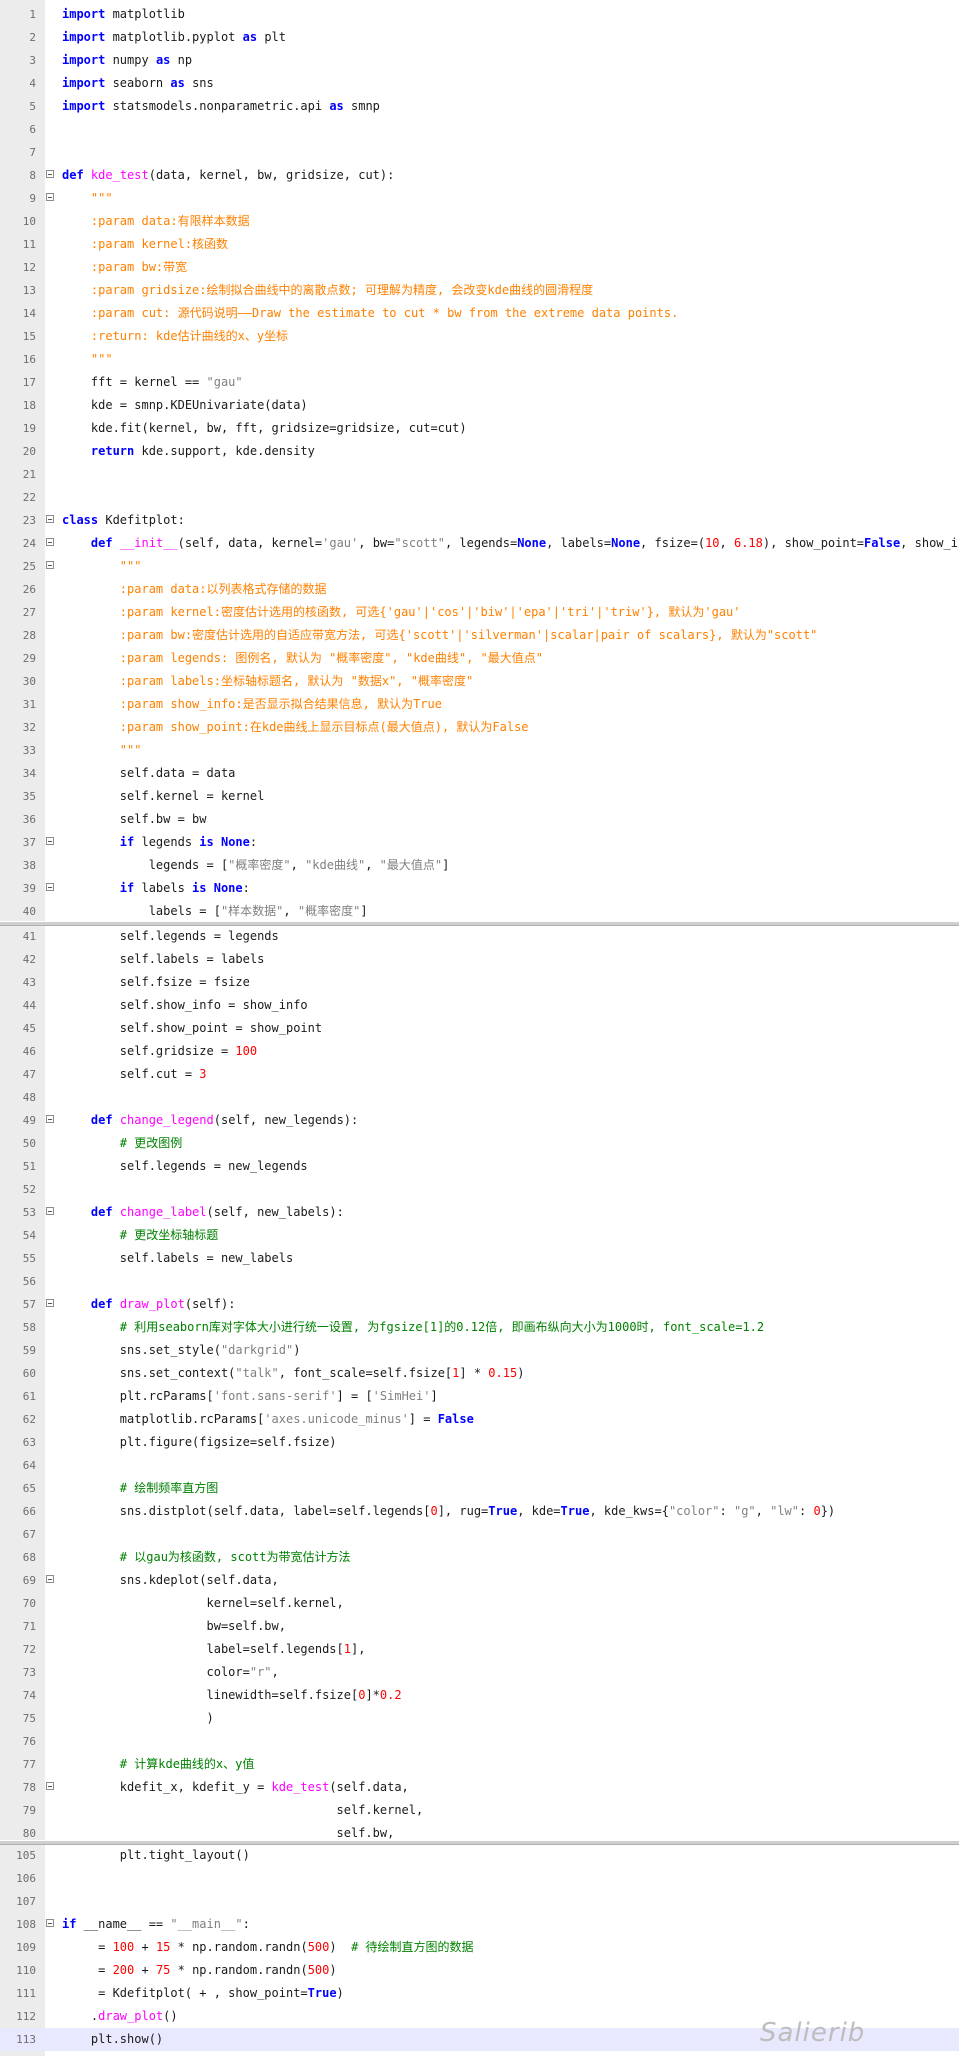 The image size is (959, 2056). What do you see at coordinates (479, 1924) in the screenshot?
I see `code-line: 108 if __name__ == "__main__":` at bounding box center [479, 1924].